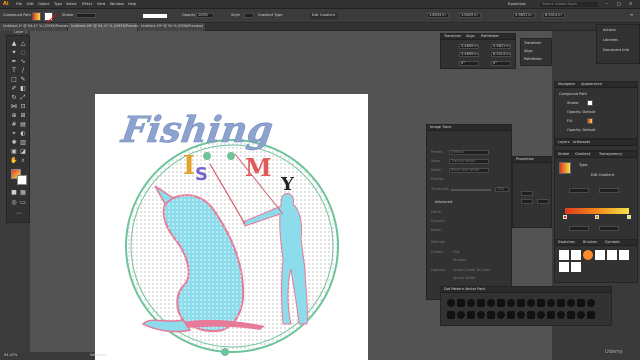 The image size is (640, 360). Describe the element at coordinates (23, 71) in the screenshot. I see `line-tool-icon: /` at that location.